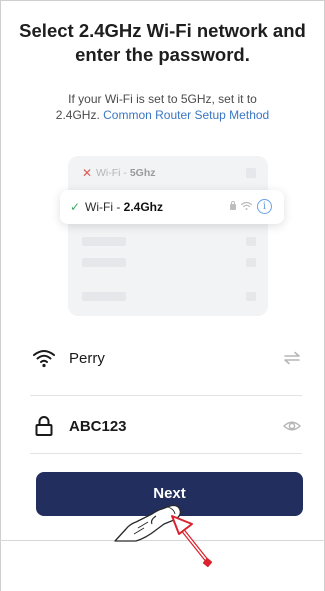 The image size is (325, 591). What do you see at coordinates (166, 395) in the screenshot?
I see `ssid-divider` at bounding box center [166, 395].